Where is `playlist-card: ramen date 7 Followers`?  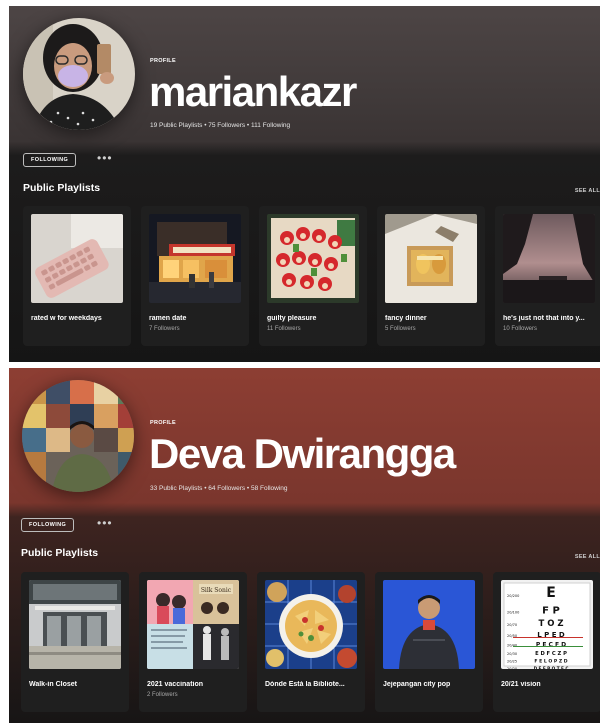
playlist-card: ramen date 7 Followers is located at coordinates (195, 276).